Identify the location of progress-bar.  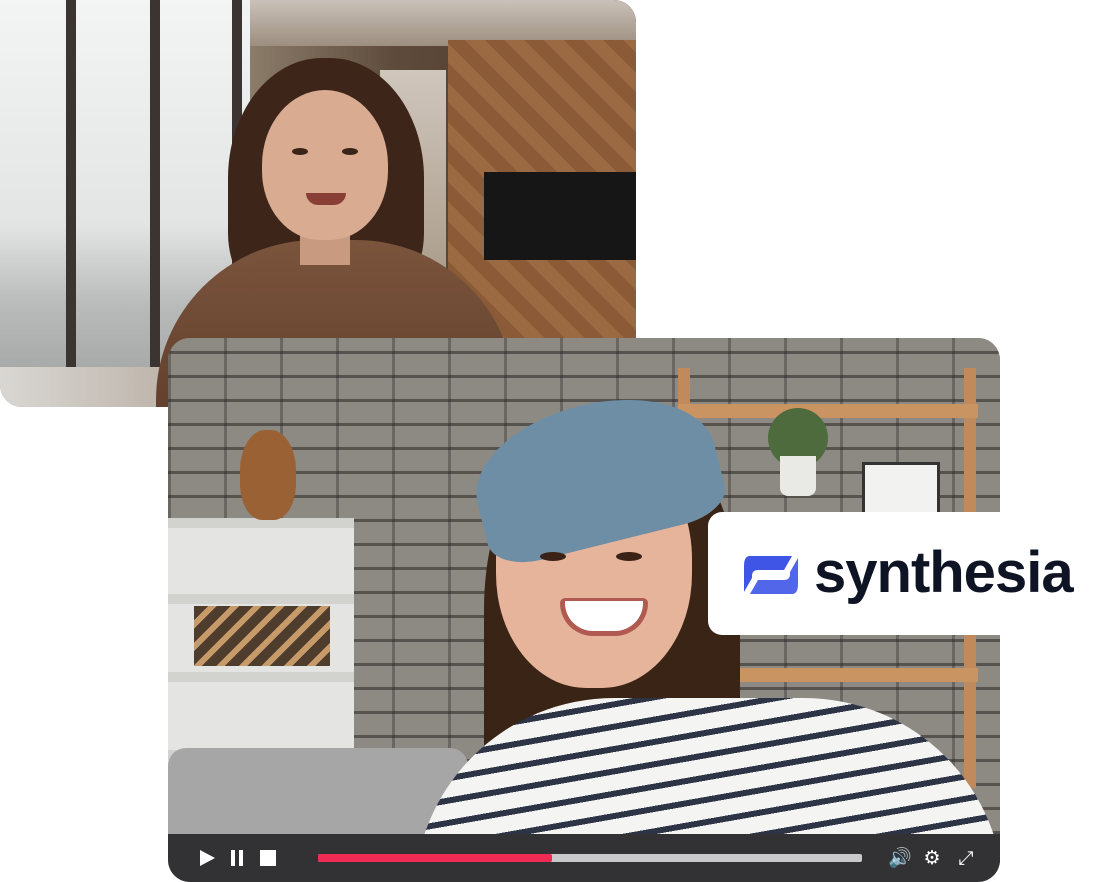
(590, 858).